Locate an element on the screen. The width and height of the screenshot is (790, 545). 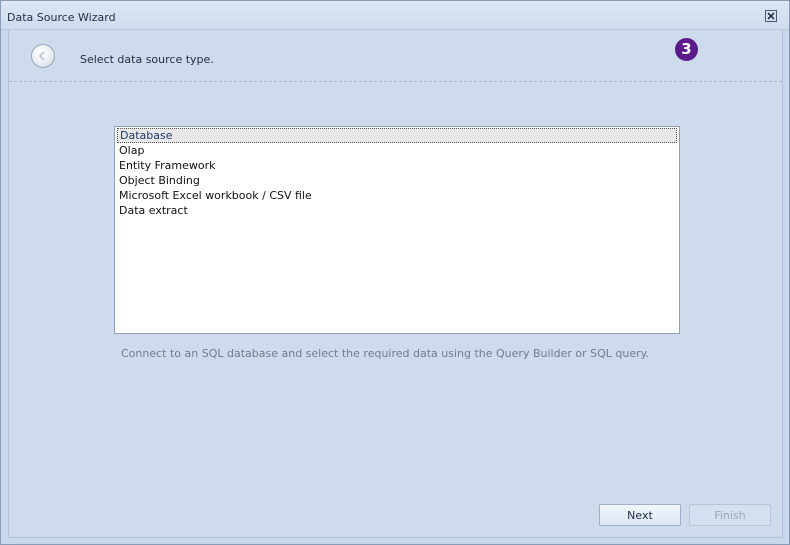
list-item-excel-csv: Microsoft Excel workbook / CSV file is located at coordinates (397, 195).